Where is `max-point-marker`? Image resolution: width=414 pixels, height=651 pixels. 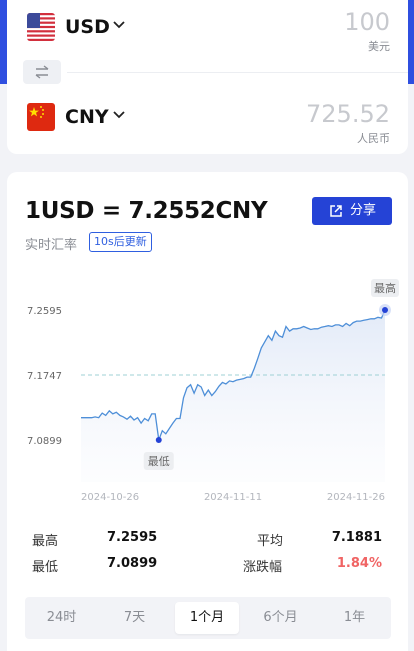
max-point-marker is located at coordinates (385, 310).